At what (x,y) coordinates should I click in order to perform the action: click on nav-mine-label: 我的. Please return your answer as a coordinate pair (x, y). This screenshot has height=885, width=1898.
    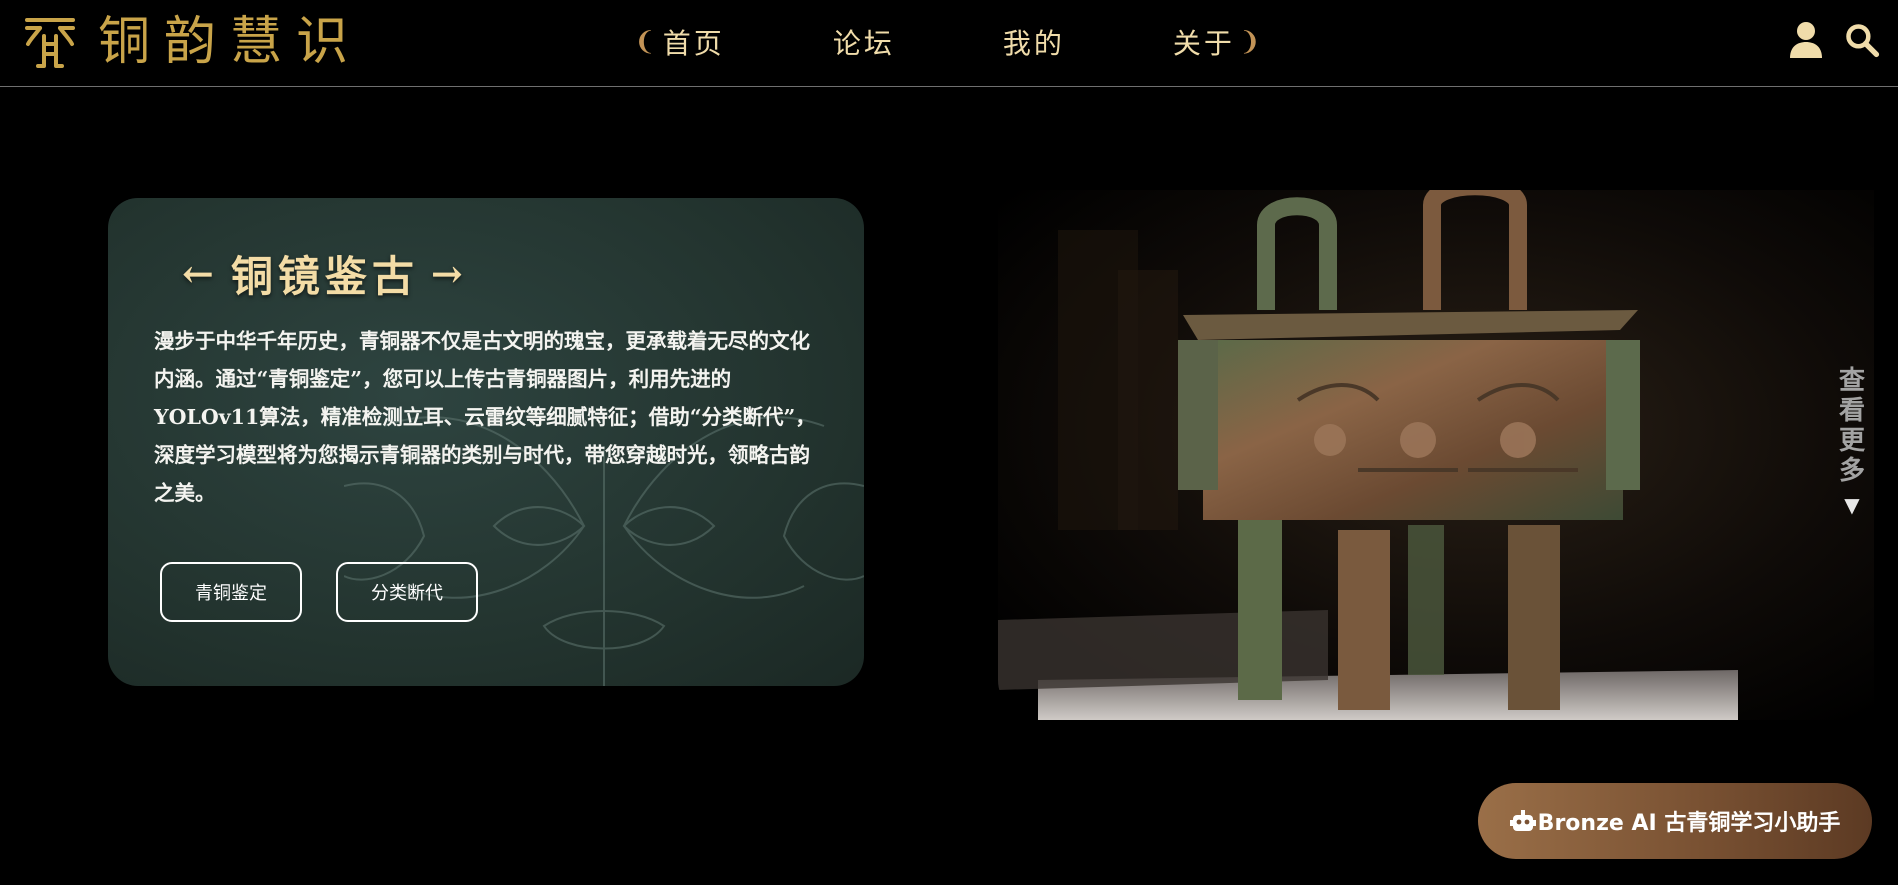
    Looking at the image, I should click on (1033, 43).